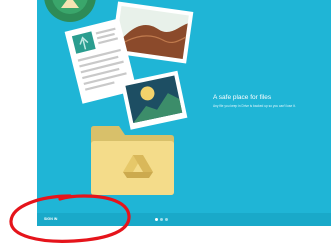 Image resolution: width=331 pixels, height=246 pixels. Describe the element at coordinates (50, 219) in the screenshot. I see `sign-in-button: SIGN IN` at that location.